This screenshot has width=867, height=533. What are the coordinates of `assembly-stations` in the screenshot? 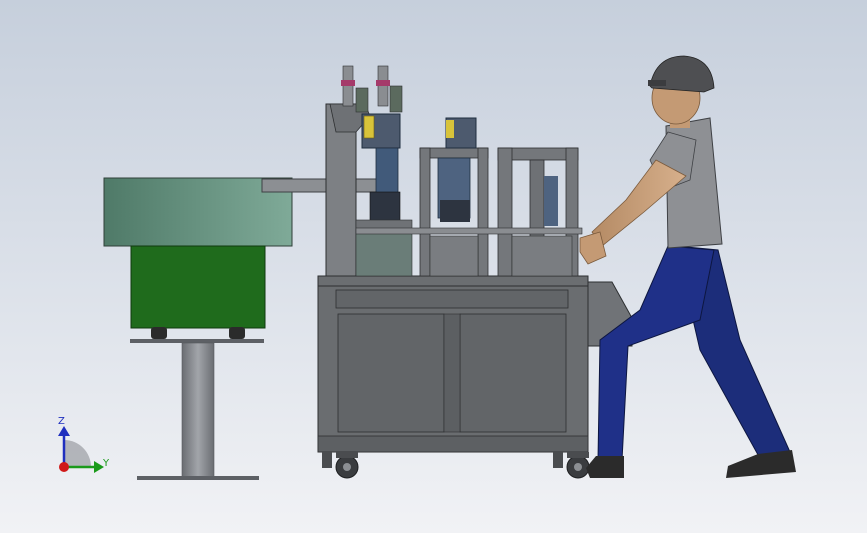 It's located at (454, 171).